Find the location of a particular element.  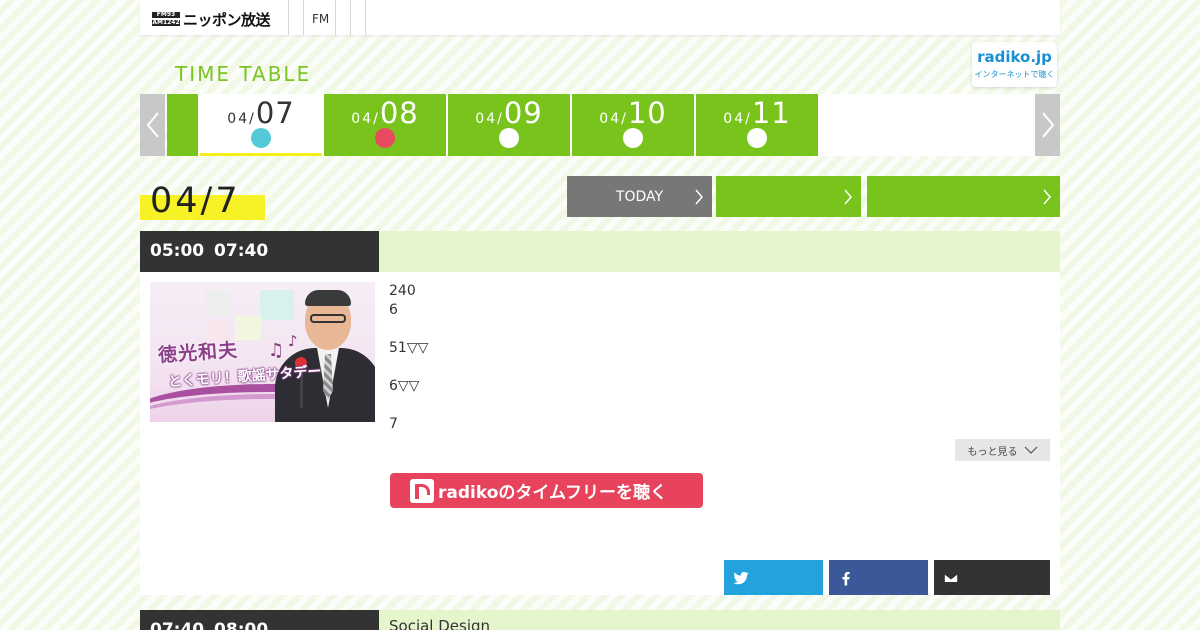

today-button-label: TODAY is located at coordinates (639, 196).